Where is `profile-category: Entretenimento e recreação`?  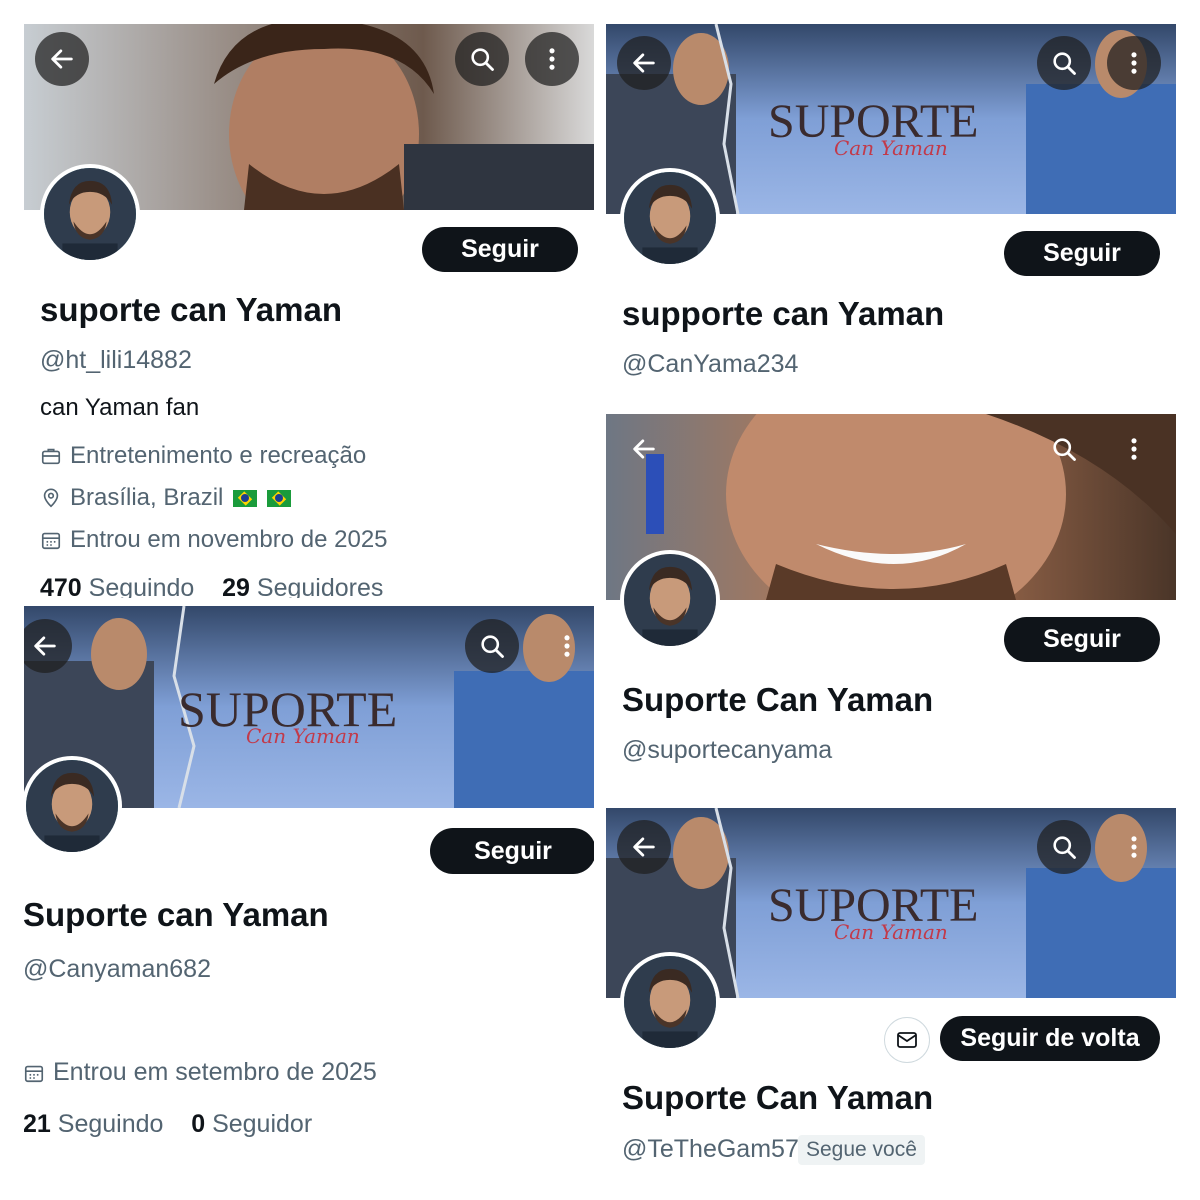
profile-category: Entretenimento e recreação is located at coordinates (203, 456).